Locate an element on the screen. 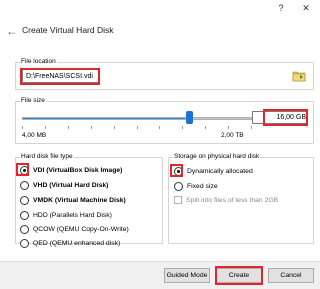 The width and height of the screenshot is (320, 289). radio-vmdk: VMDK (Virtual Machine Disk) is located at coordinates (73, 200).